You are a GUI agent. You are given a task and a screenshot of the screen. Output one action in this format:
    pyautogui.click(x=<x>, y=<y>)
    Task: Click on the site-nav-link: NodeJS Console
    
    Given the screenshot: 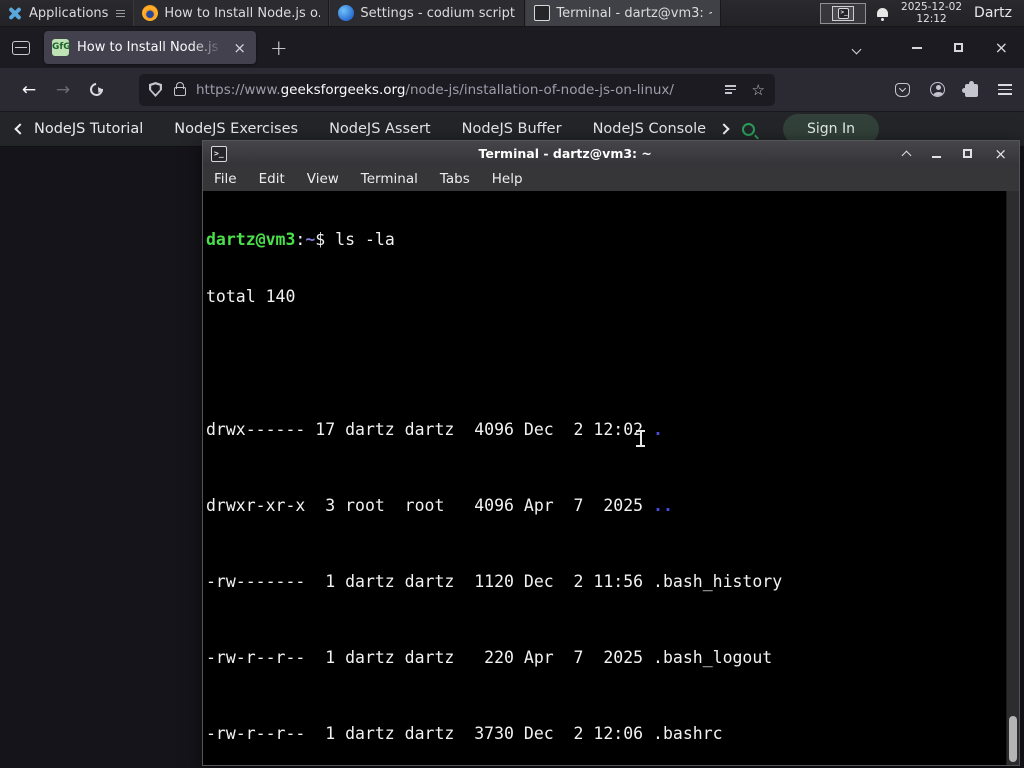 What is the action you would take?
    pyautogui.click(x=650, y=129)
    